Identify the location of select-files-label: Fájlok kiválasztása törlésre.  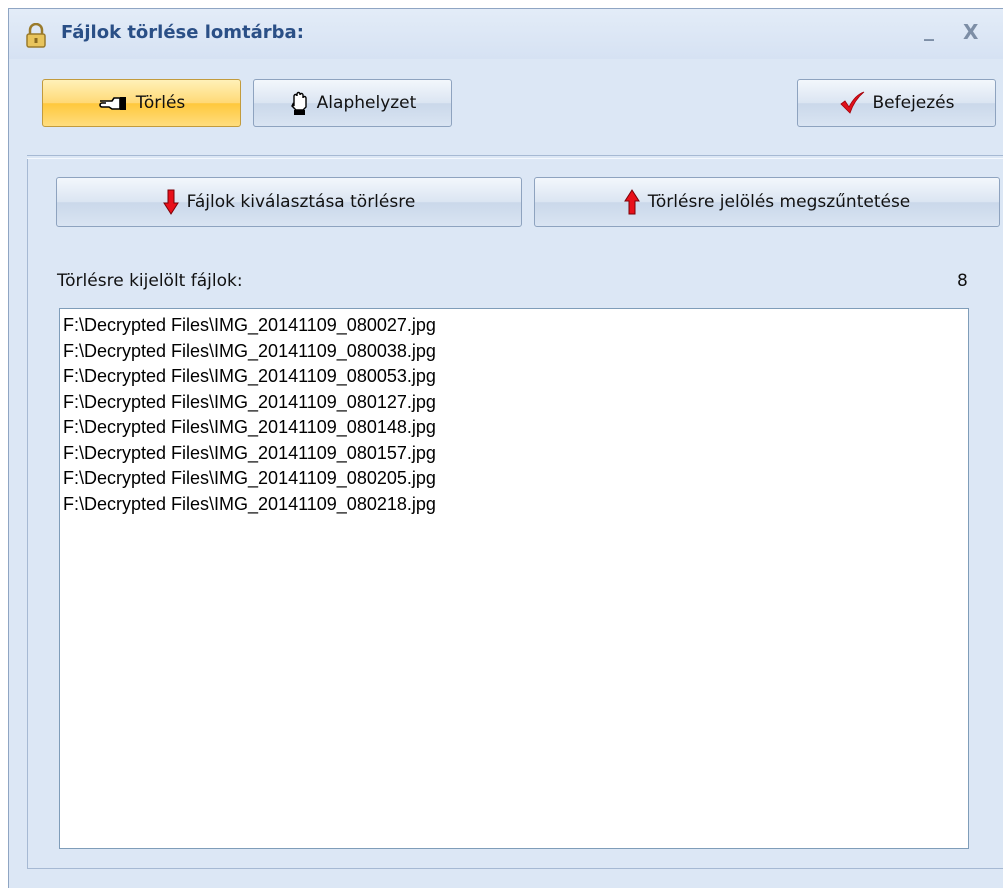
(301, 202).